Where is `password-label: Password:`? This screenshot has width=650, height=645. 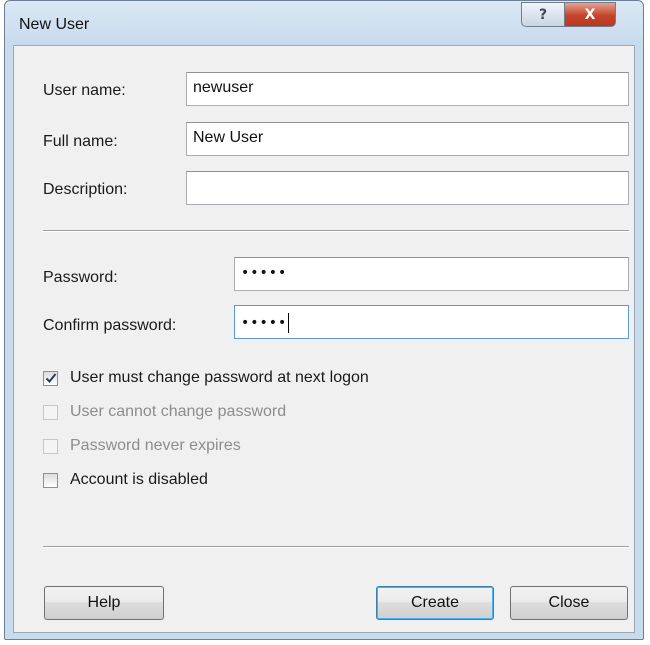
password-label: Password: is located at coordinates (80, 277).